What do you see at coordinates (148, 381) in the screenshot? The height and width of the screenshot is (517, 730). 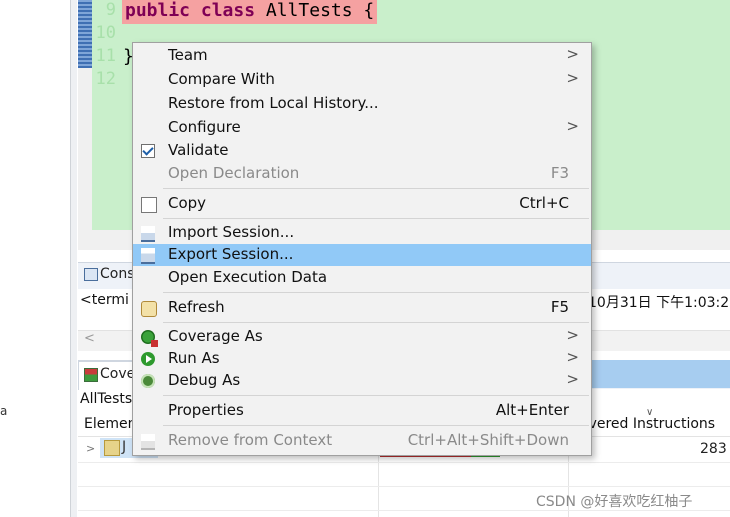 I see `debug-icon` at bounding box center [148, 381].